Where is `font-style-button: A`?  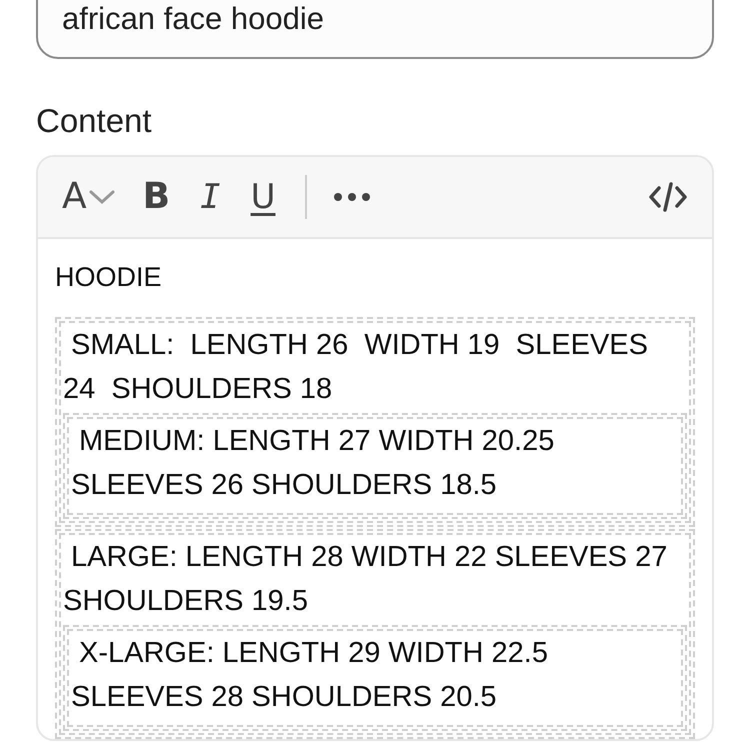 font-style-button: A is located at coordinates (88, 197).